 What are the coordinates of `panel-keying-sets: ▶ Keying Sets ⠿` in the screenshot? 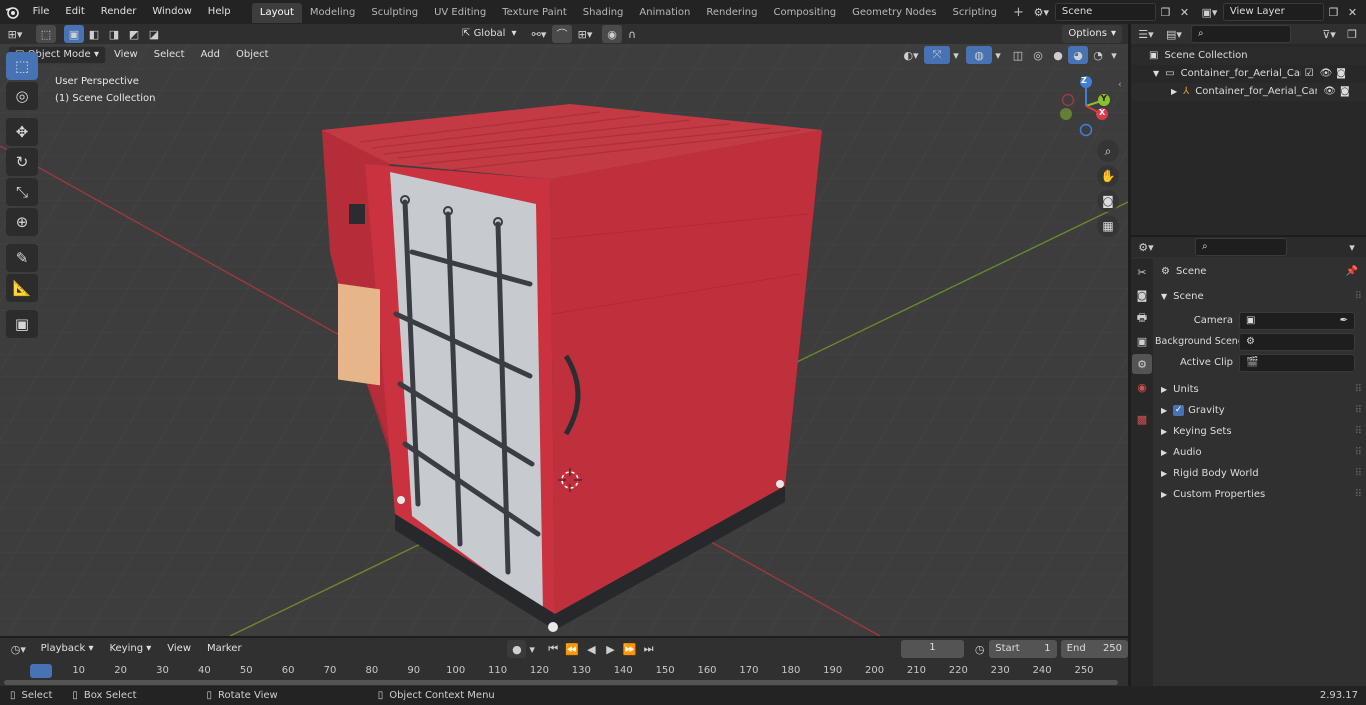 It's located at (1260, 431).